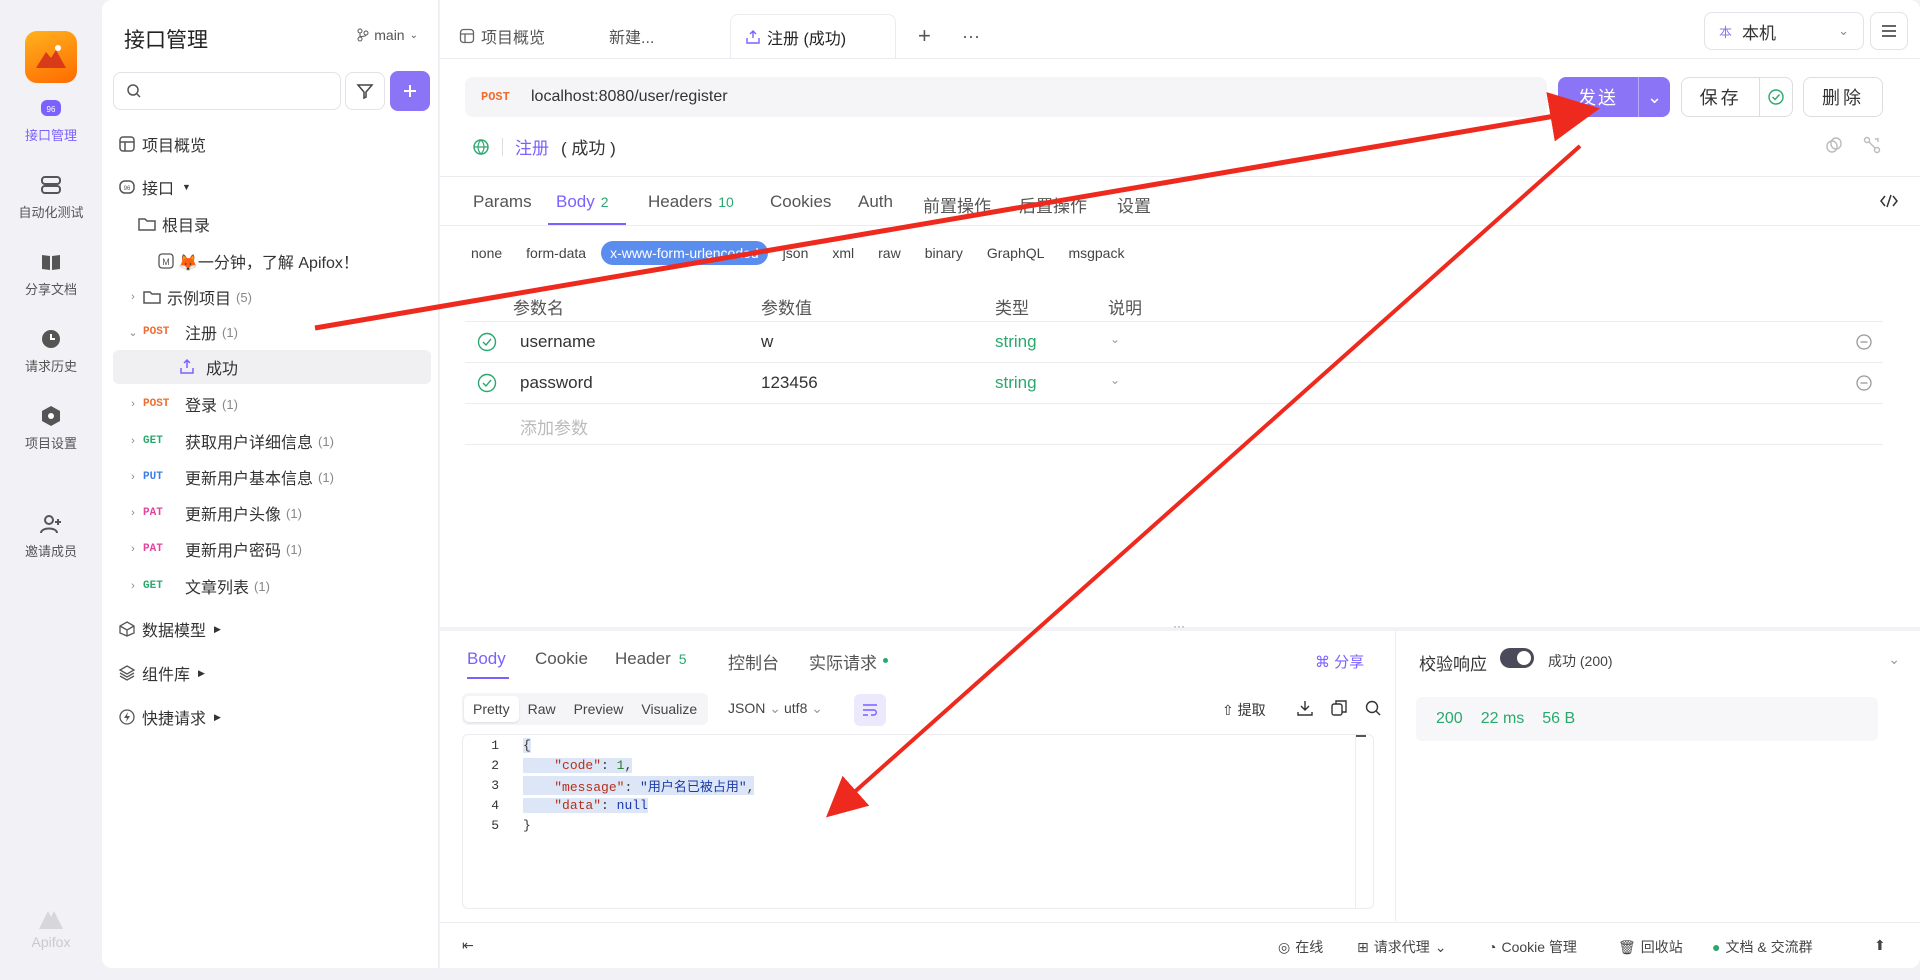 The height and width of the screenshot is (980, 1920). I want to click on tree-components: 组件库 ▶, so click(272, 673).